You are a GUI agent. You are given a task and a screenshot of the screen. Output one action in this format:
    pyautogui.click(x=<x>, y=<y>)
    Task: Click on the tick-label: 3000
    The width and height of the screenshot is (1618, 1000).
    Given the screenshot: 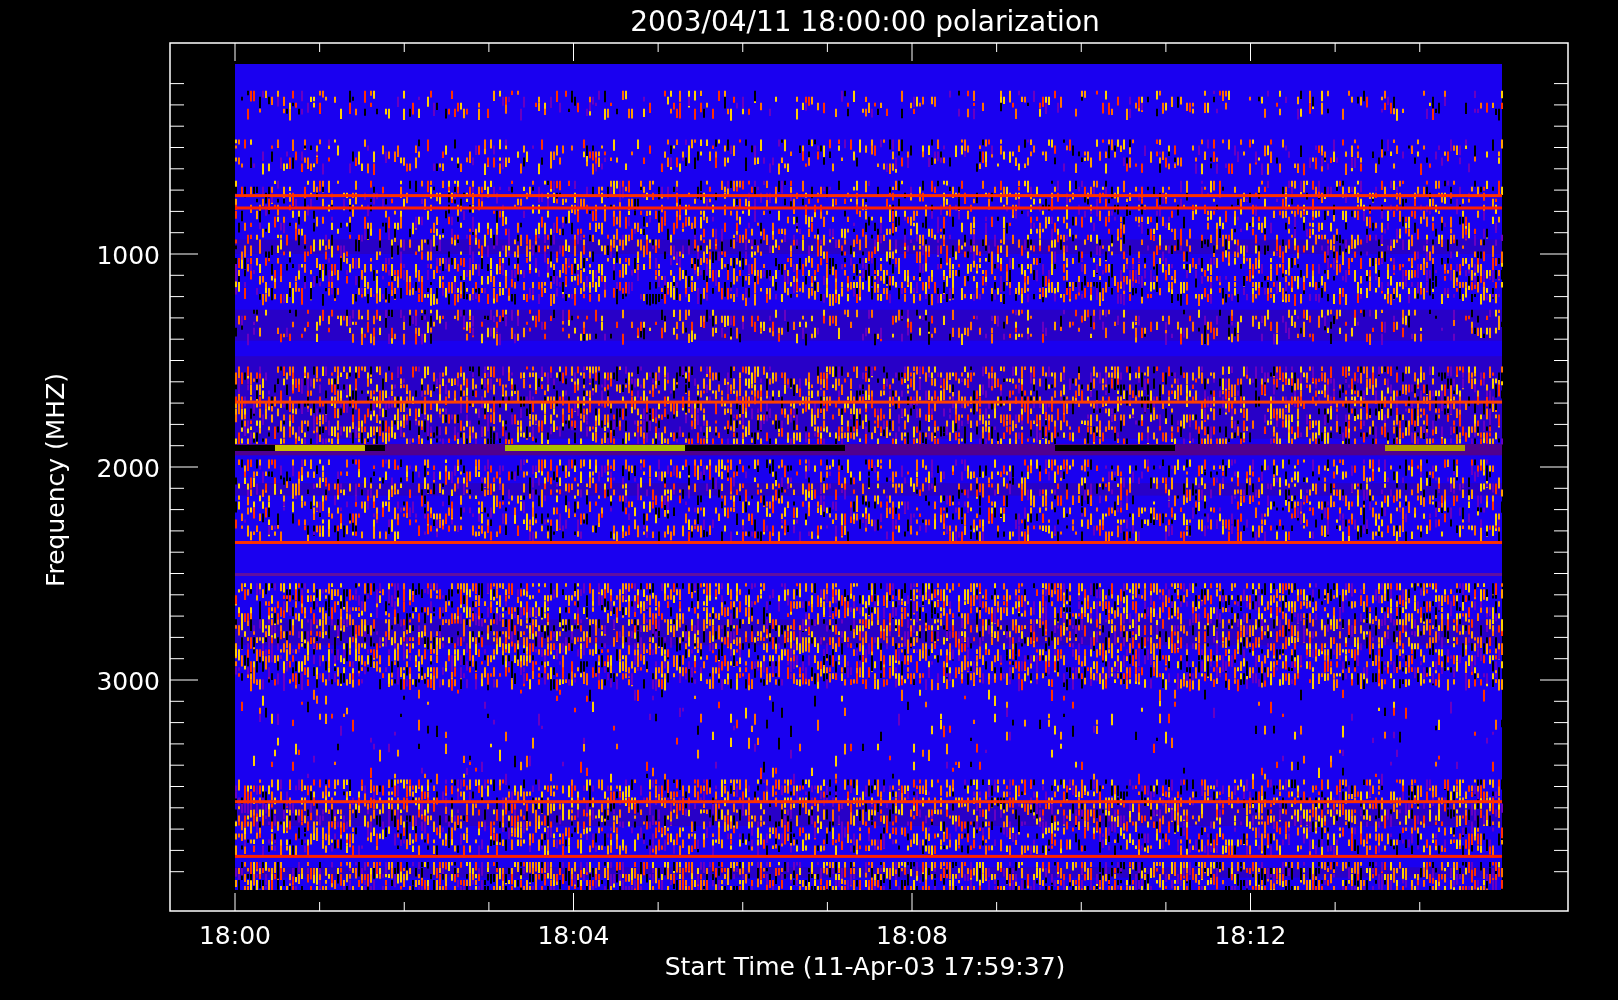 What is the action you would take?
    pyautogui.click(x=128, y=681)
    